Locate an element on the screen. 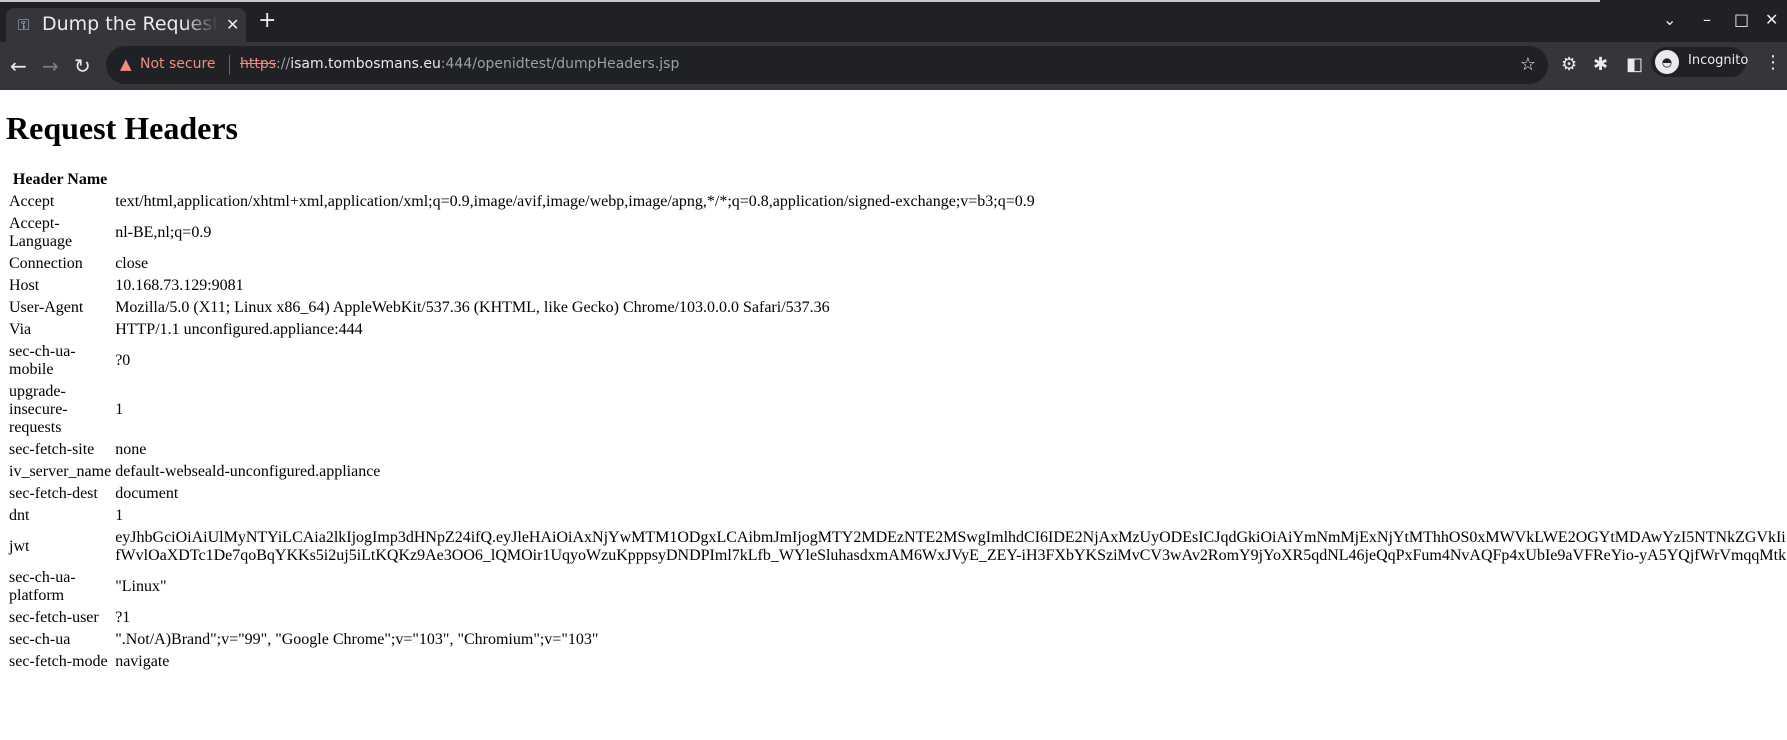 The width and height of the screenshot is (1787, 740). header-name-cell: sec-fetch-dest is located at coordinates (53, 493).